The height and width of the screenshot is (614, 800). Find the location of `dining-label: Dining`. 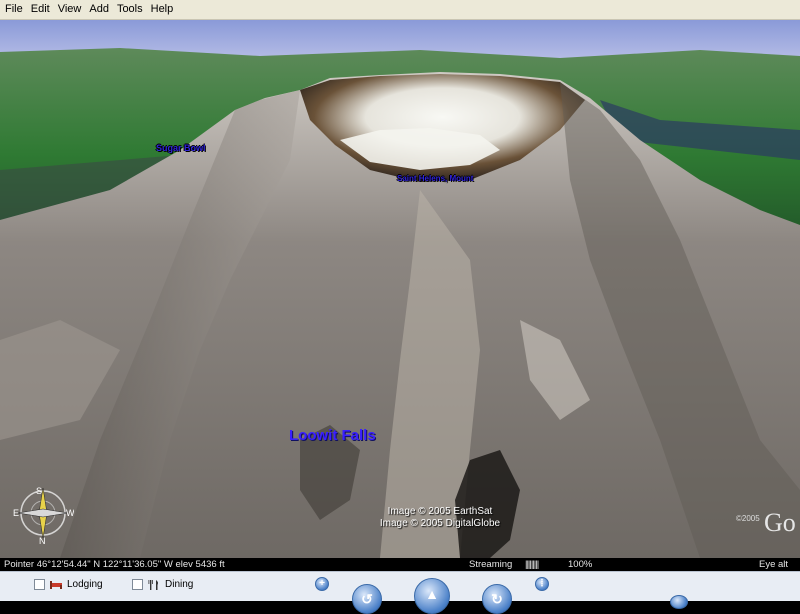

dining-label: Dining is located at coordinates (179, 584).